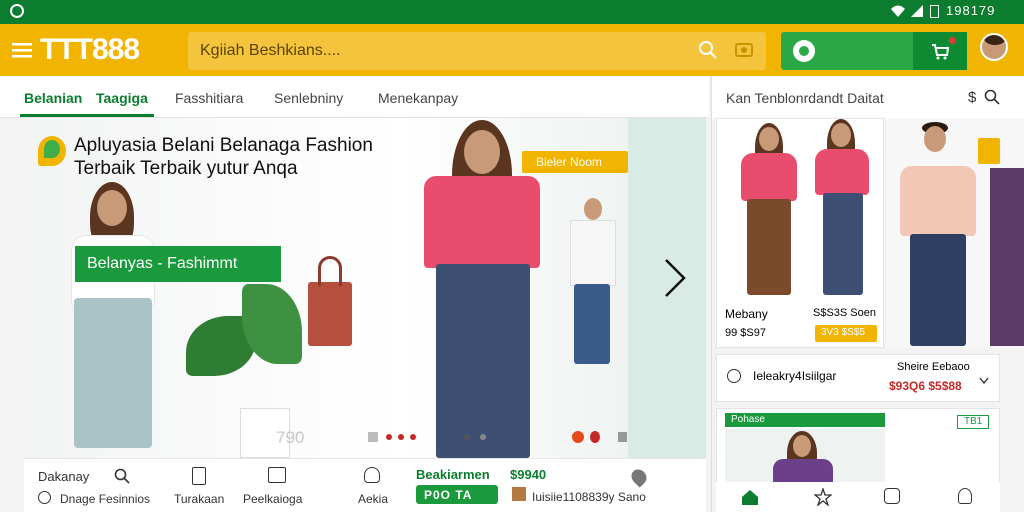 This screenshot has width=1024, height=512. What do you see at coordinates (575, 162) in the screenshot?
I see `hero-badge: Bieler Noom` at bounding box center [575, 162].